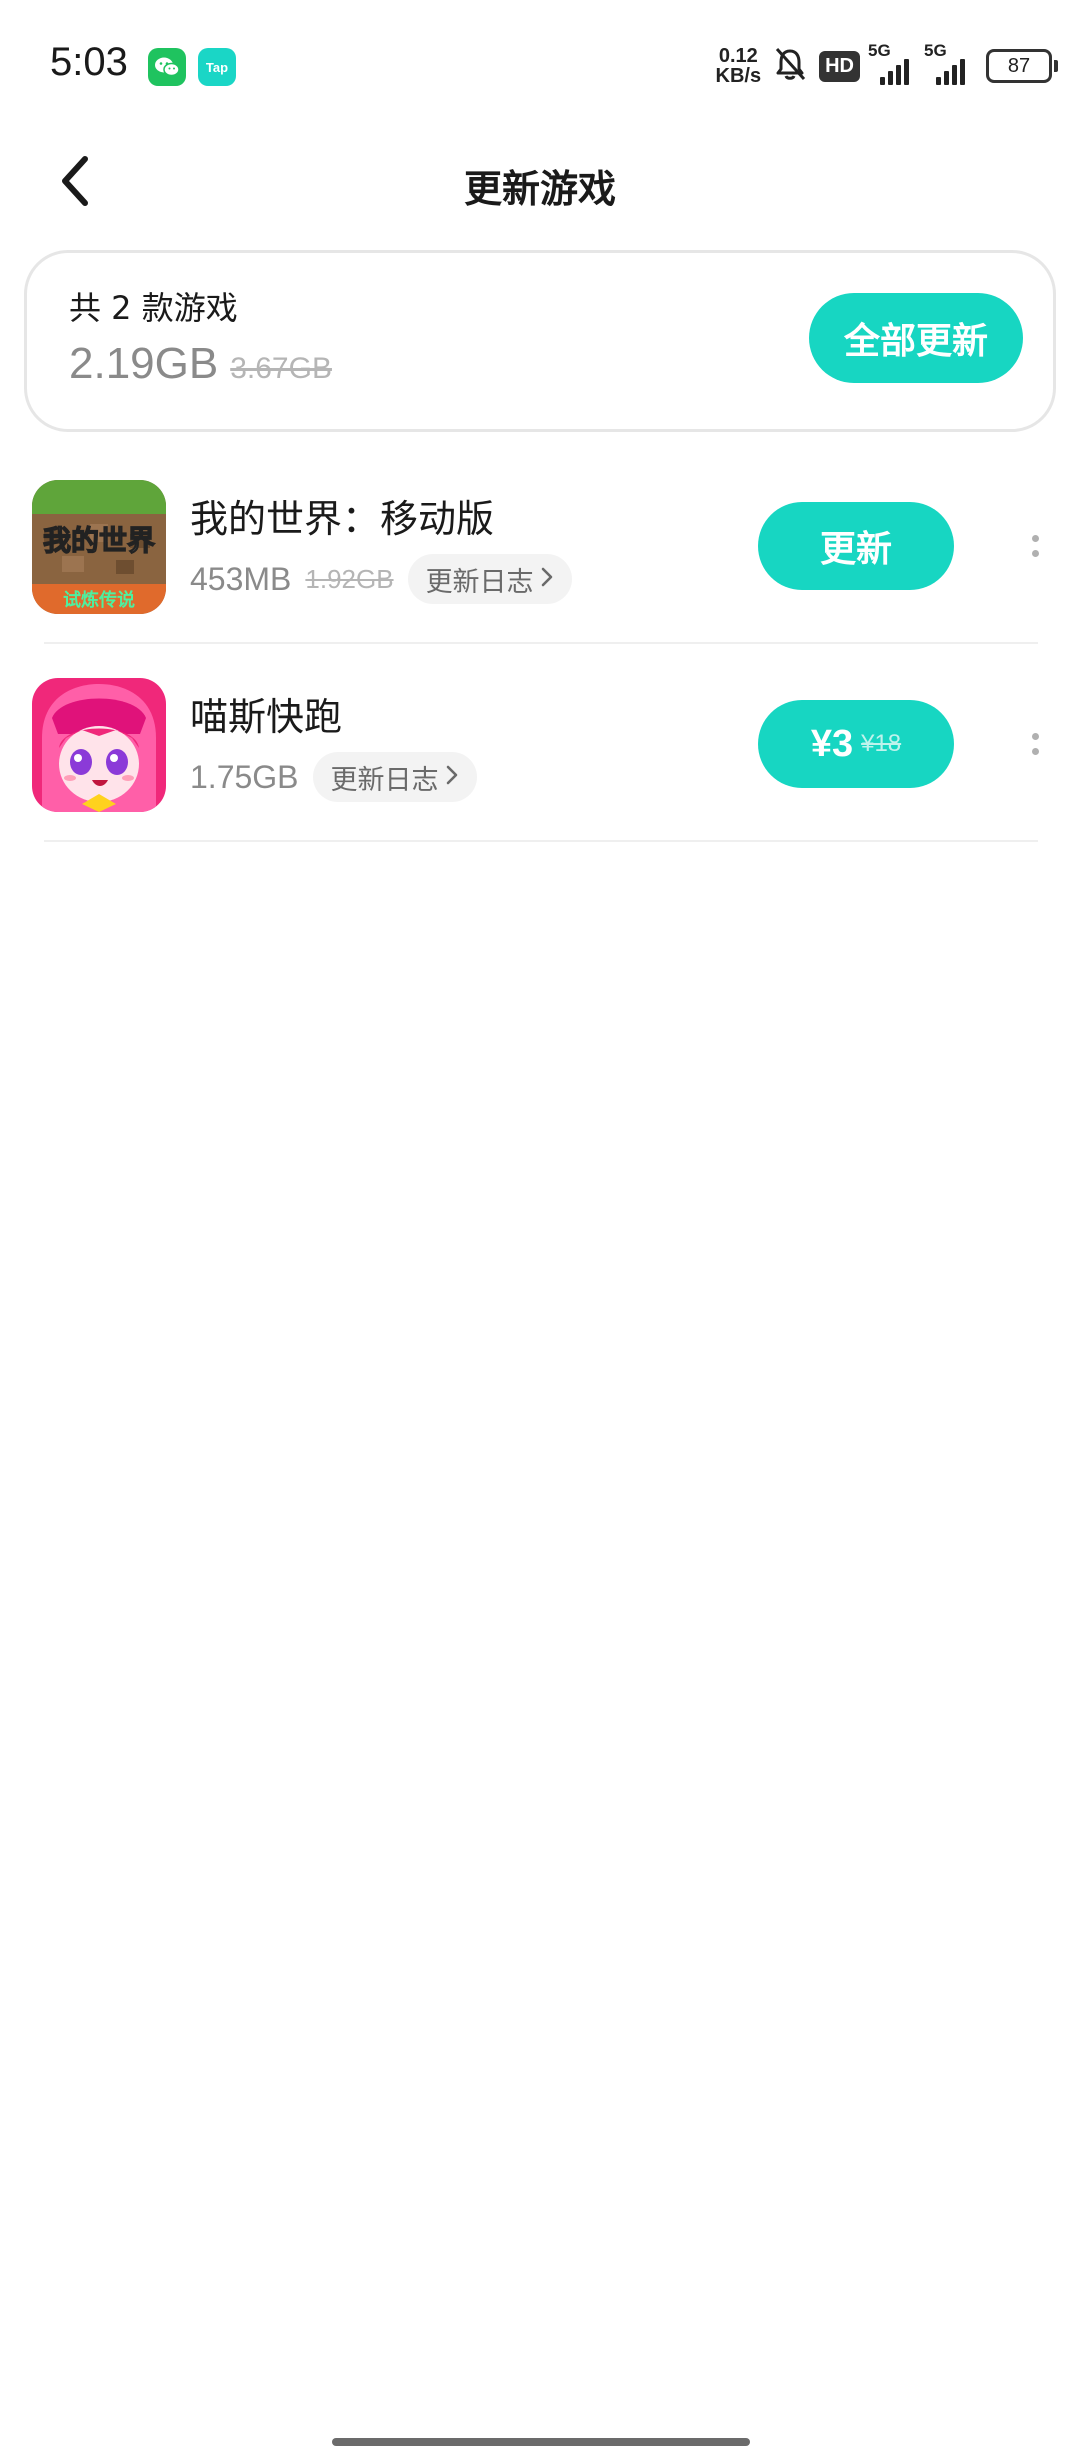  I want to click on game-count: 共 2 款游戏, so click(153, 308).